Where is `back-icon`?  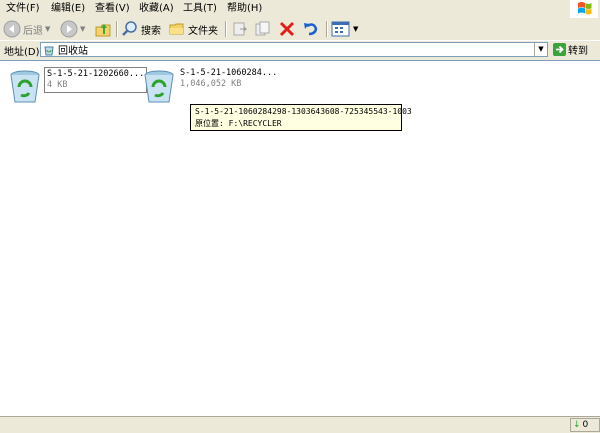
back-icon is located at coordinates (12, 29).